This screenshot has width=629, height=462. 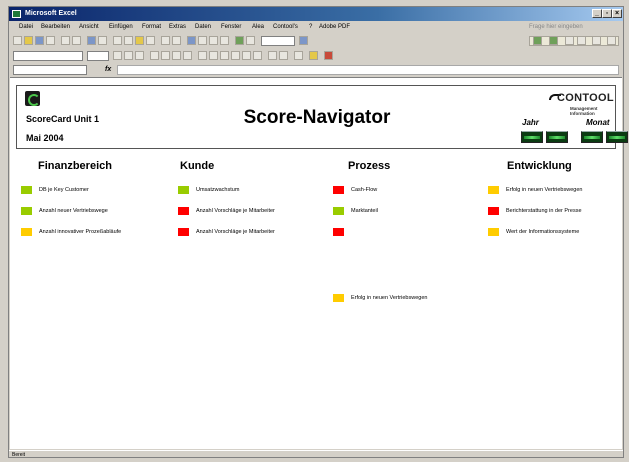 I want to click on help-icon, so click(x=303, y=40).